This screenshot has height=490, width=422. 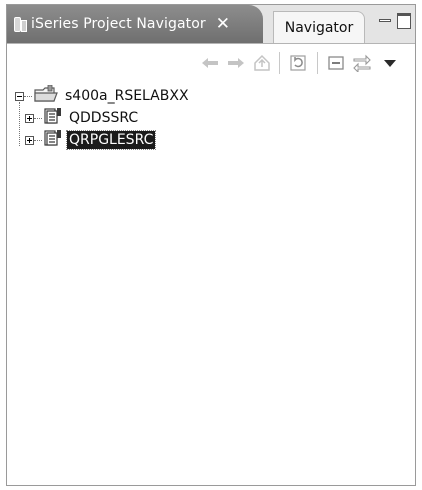 I want to click on tree-node-qrpglesrc-label: QRPGLESRC, so click(x=111, y=140).